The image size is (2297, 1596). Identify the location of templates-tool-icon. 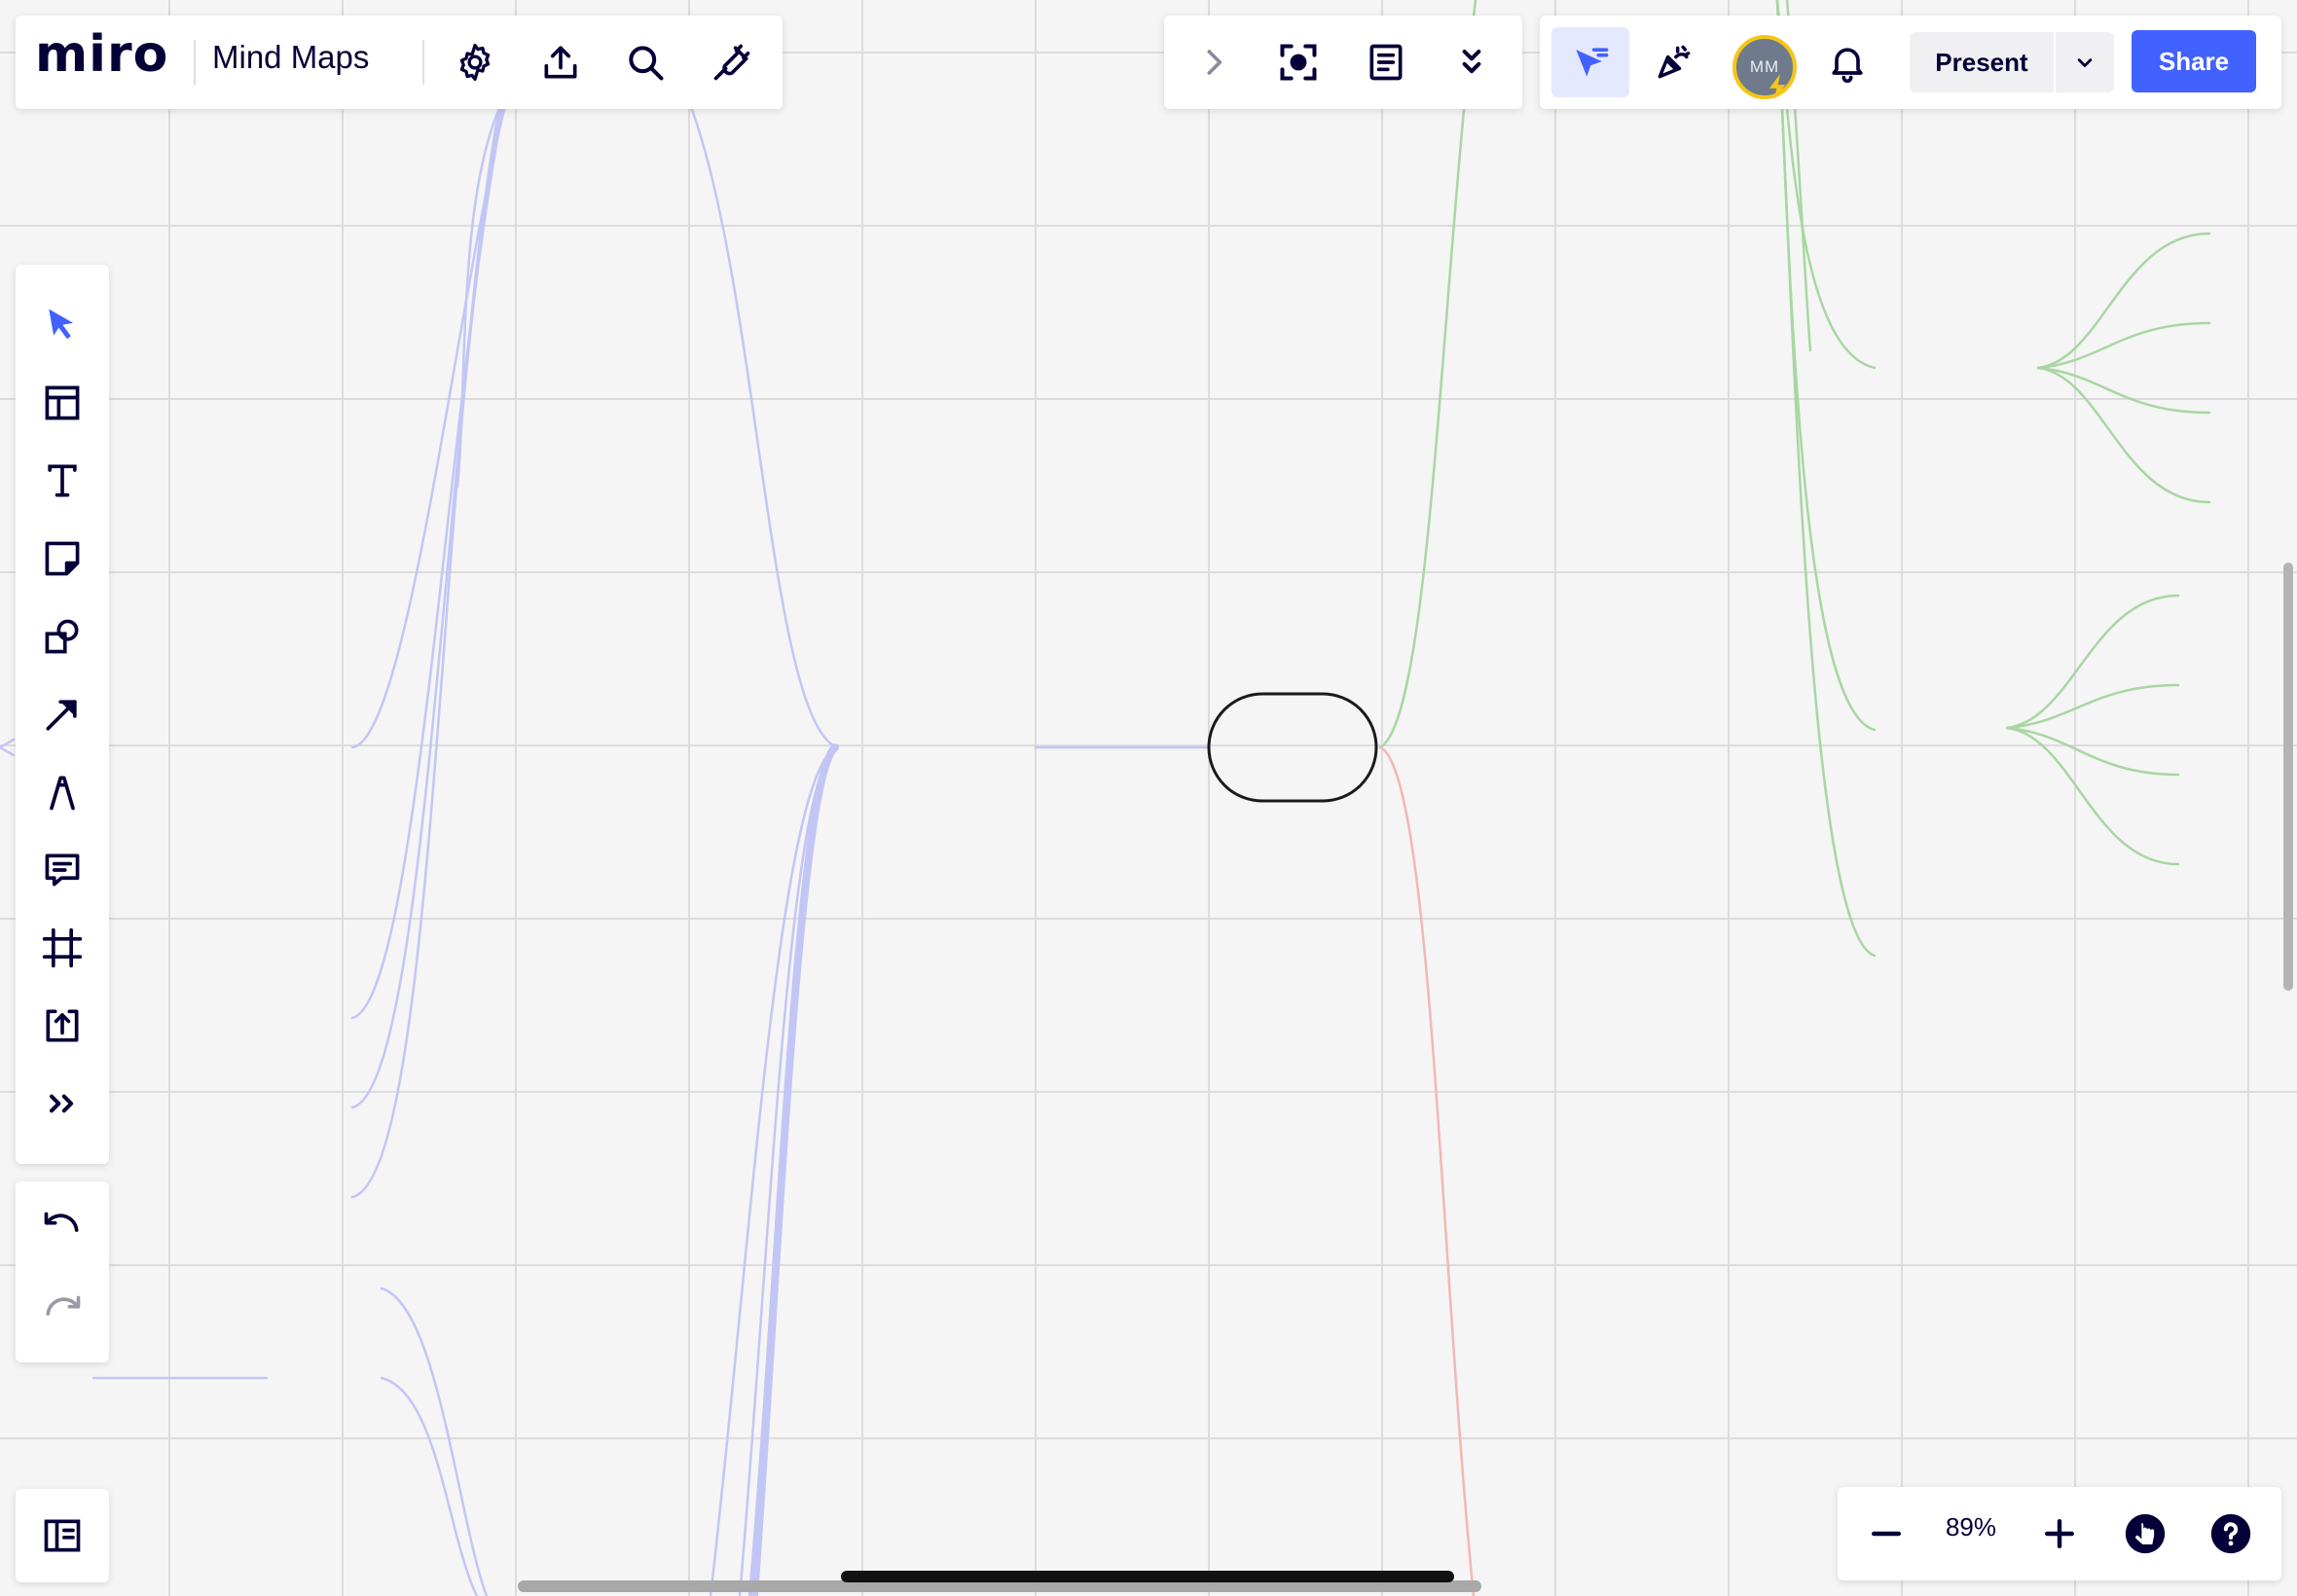
(62, 403).